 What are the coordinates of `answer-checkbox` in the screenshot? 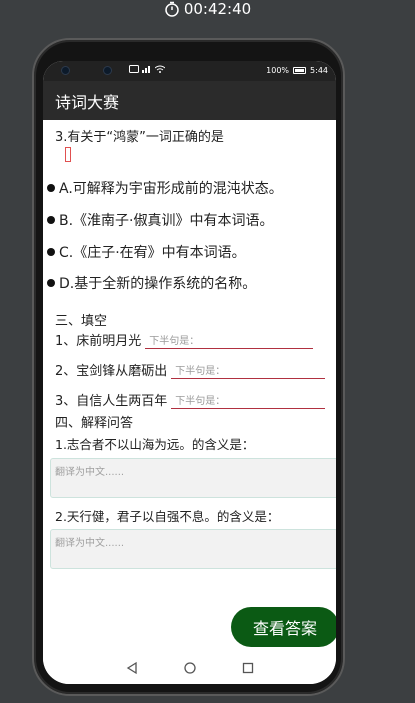 It's located at (68, 154).